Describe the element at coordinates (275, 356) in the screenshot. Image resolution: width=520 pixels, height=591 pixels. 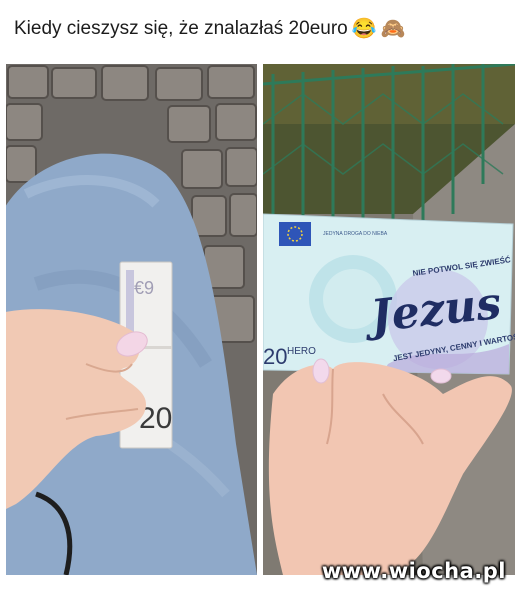
I see `banknote-value: 20` at that location.